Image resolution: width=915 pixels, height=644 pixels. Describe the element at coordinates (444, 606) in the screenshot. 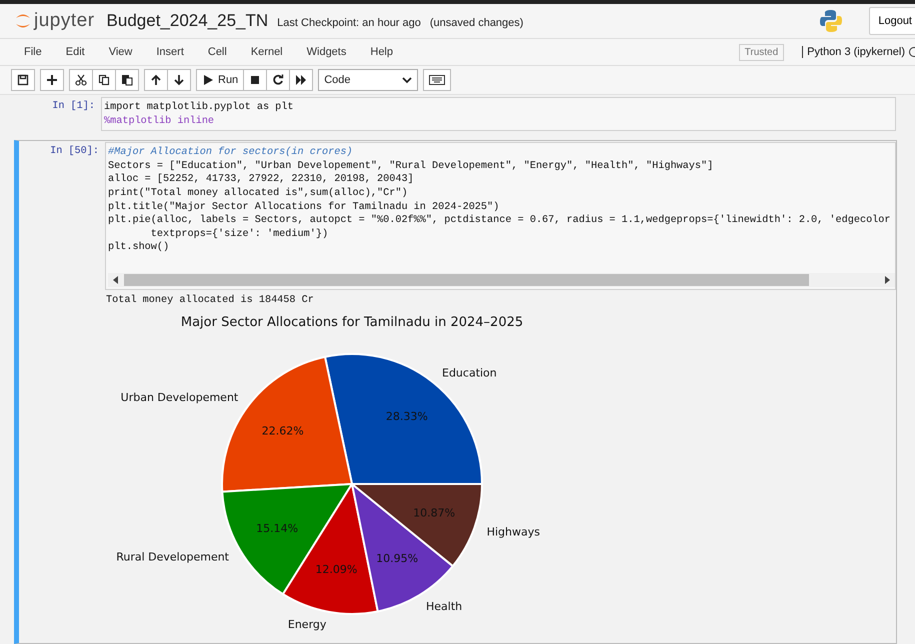

I see `slice-label: Health` at that location.